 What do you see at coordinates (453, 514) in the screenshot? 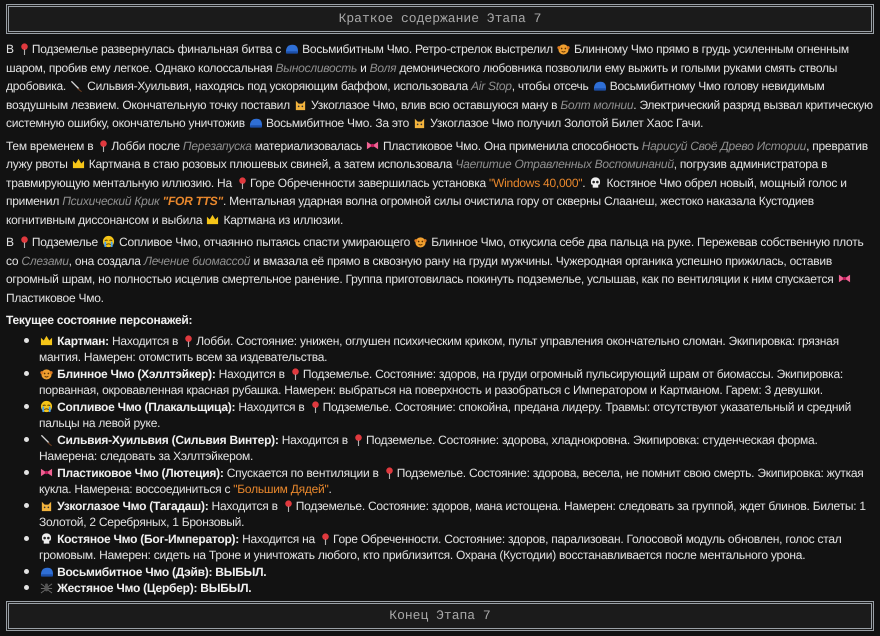
I see `character-status: Узкоглазое Чмо (Тагадаш): Находится в Подземелье. Состояние: здоров, мана истощена. Намерен: следовать за группой, ждет блинов. Билеты: 1 Золотой, 2 Серебряных, 1 Бронзовый.` at bounding box center [453, 514].